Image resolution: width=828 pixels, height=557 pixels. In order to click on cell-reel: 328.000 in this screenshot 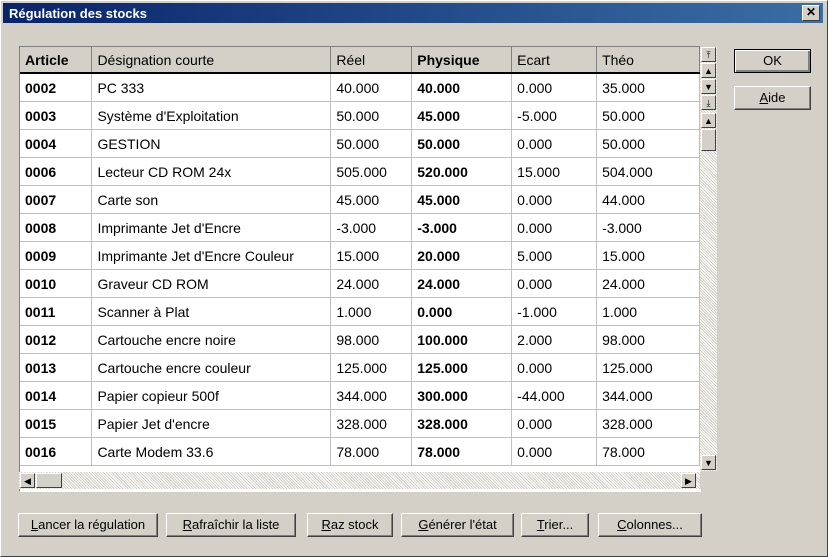, I will do `click(371, 423)`.